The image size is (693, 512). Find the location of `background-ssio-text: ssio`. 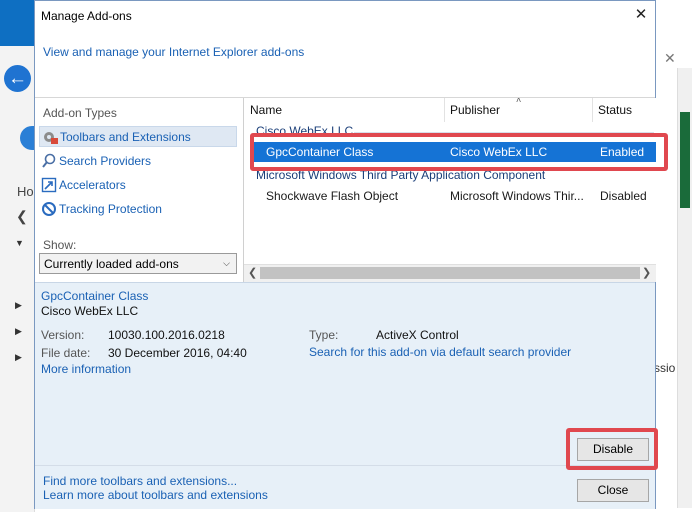

background-ssio-text: ssio is located at coordinates (665, 368).